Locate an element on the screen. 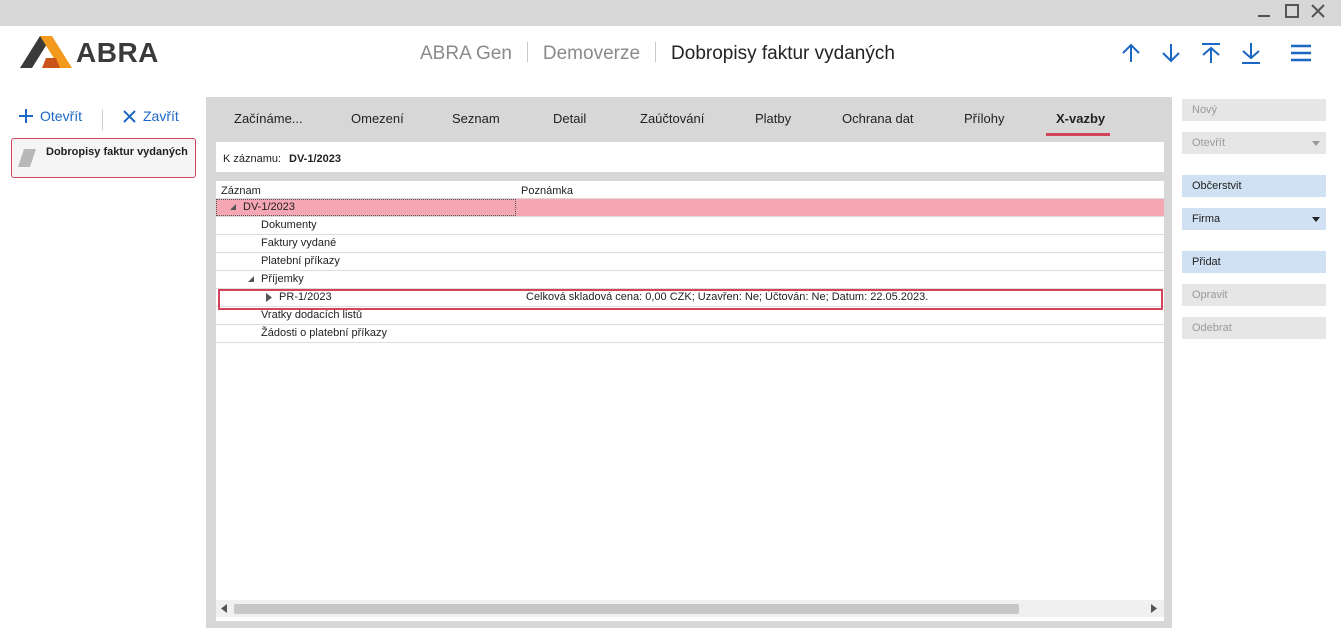 Image resolution: width=1341 pixels, height=628 pixels. tab-omezeni: Omezení is located at coordinates (377, 118).